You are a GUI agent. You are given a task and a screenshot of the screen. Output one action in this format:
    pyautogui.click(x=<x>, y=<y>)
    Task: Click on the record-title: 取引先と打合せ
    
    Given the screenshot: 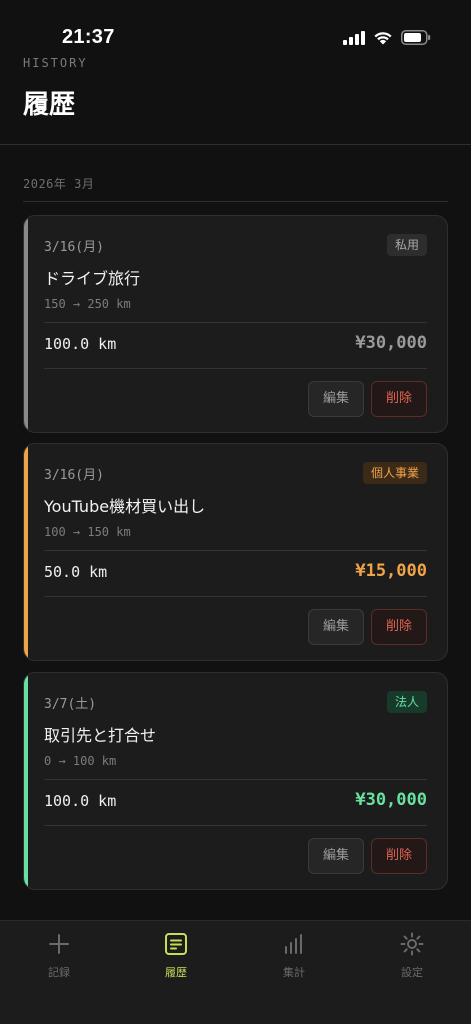 What is the action you would take?
    pyautogui.click(x=100, y=735)
    